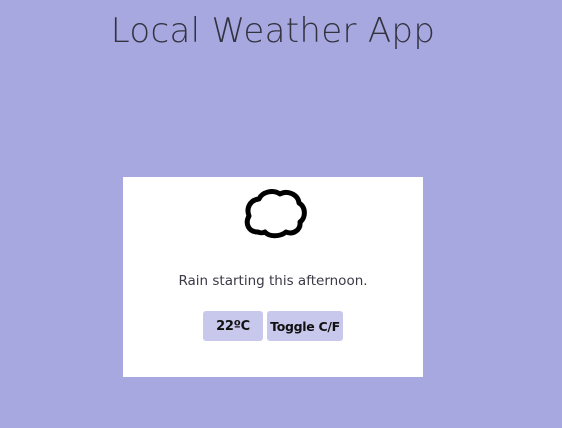 This screenshot has height=428, width=562. What do you see at coordinates (233, 326) in the screenshot?
I see `temperature-button: 22ºC` at bounding box center [233, 326].